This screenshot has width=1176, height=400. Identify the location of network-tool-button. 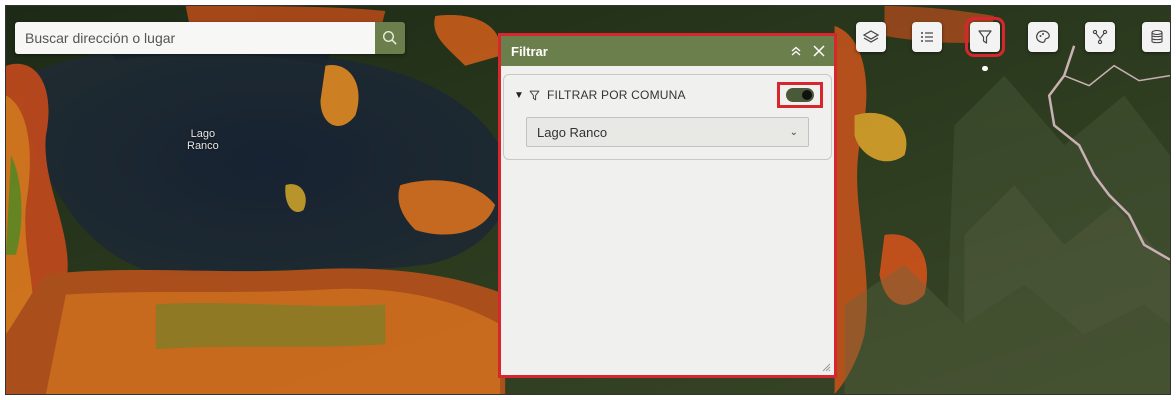
(1100, 37).